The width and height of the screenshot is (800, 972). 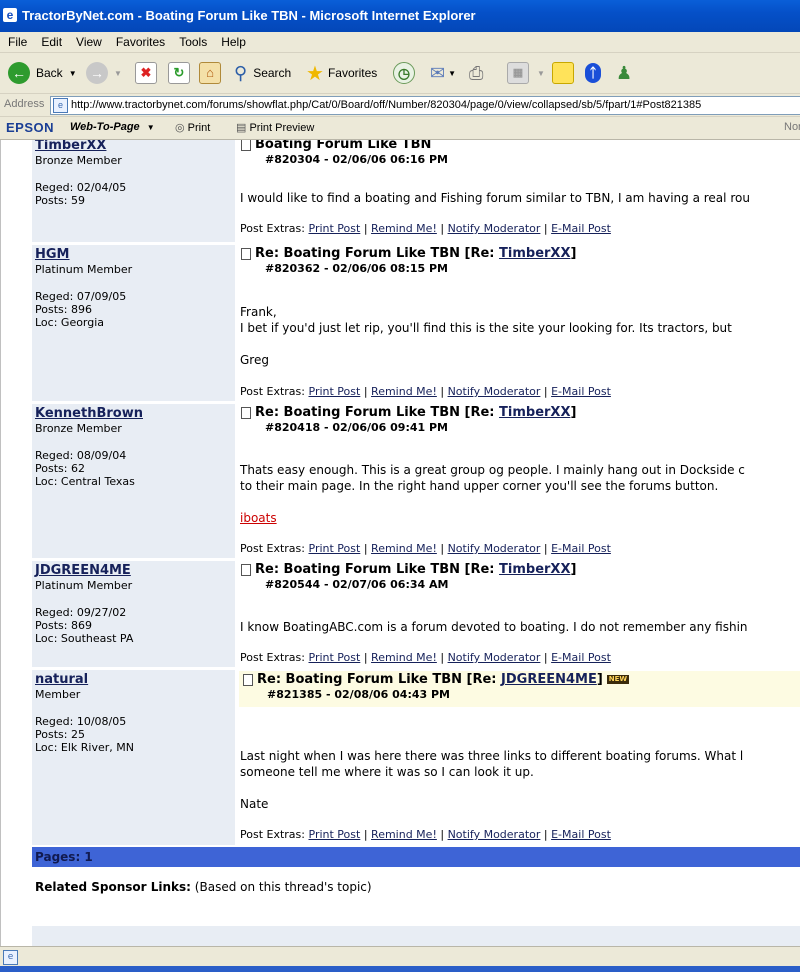 What do you see at coordinates (563, 73) in the screenshot?
I see `discuss-button` at bounding box center [563, 73].